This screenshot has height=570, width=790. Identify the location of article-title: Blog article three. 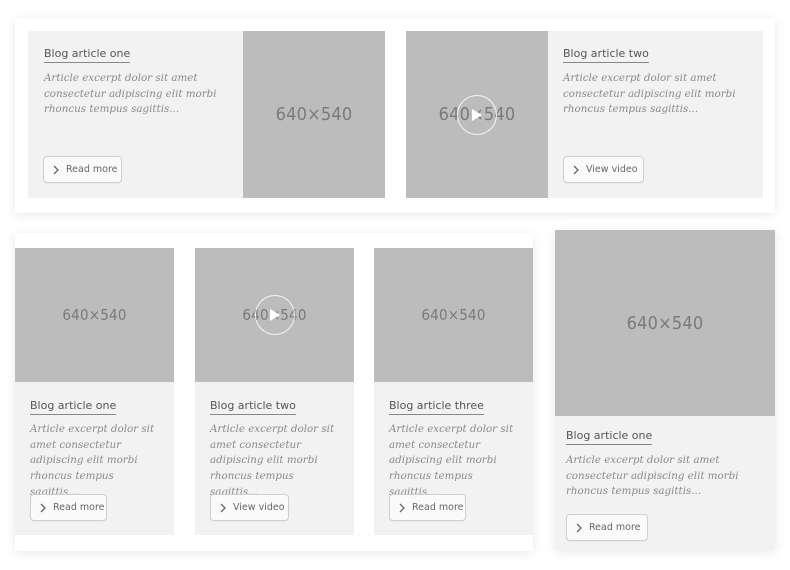
(436, 407).